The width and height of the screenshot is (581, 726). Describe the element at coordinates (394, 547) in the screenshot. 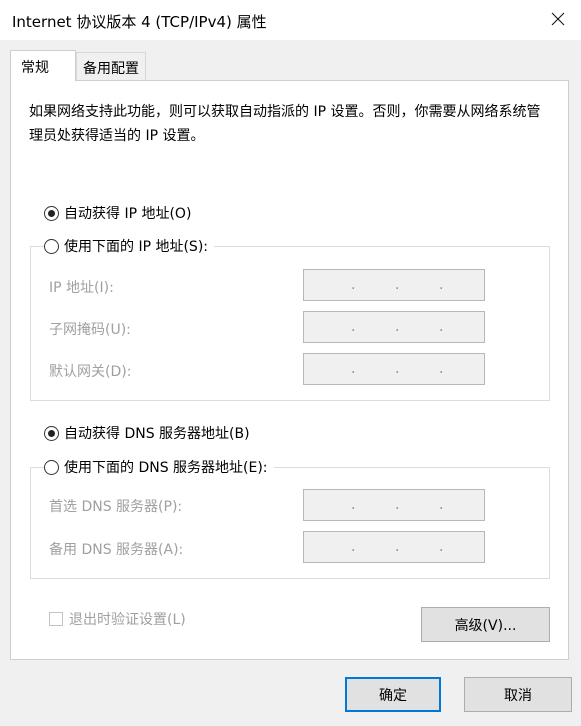

I see `alternate-dns-input: . . .` at that location.